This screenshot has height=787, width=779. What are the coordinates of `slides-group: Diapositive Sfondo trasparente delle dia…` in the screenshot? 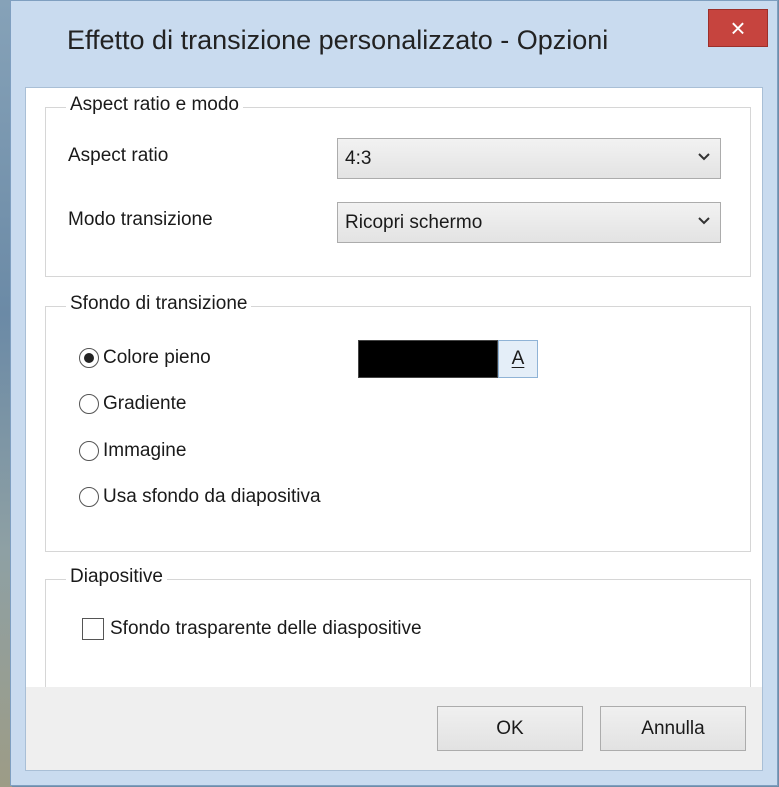 It's located at (398, 627).